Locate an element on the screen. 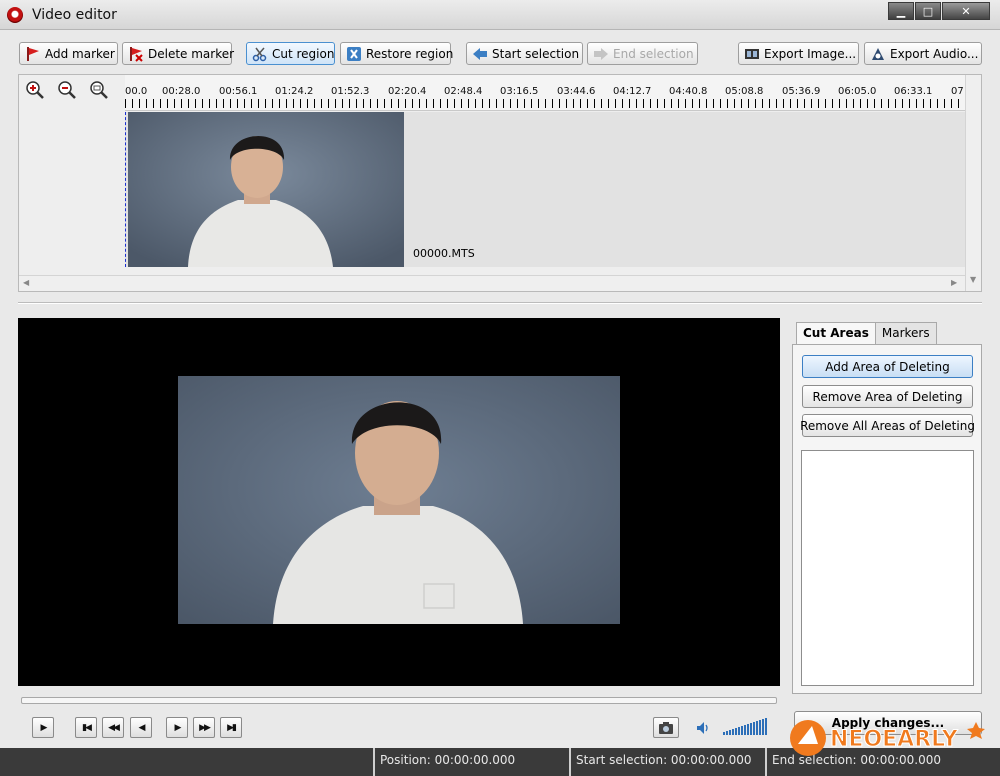 This screenshot has width=1000, height=776. start-arrow-icon is located at coordinates (480, 53).